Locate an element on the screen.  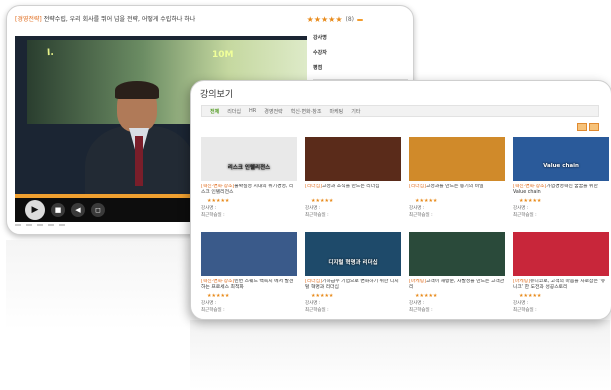
stop-icon: ■ is located at coordinates (58, 210).